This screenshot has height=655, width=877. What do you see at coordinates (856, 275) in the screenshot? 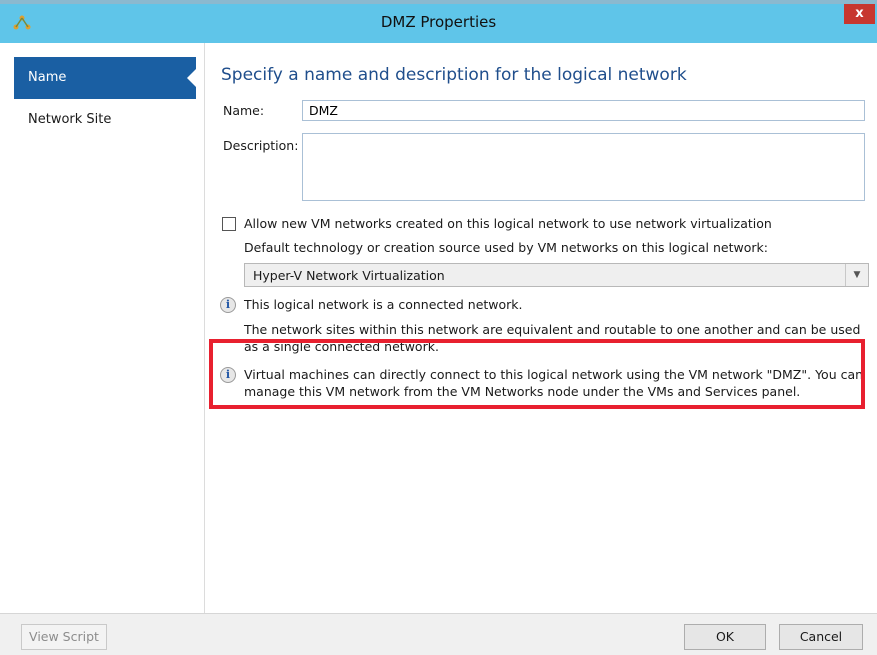
I see `chevron-down-icon: ▼` at bounding box center [856, 275].